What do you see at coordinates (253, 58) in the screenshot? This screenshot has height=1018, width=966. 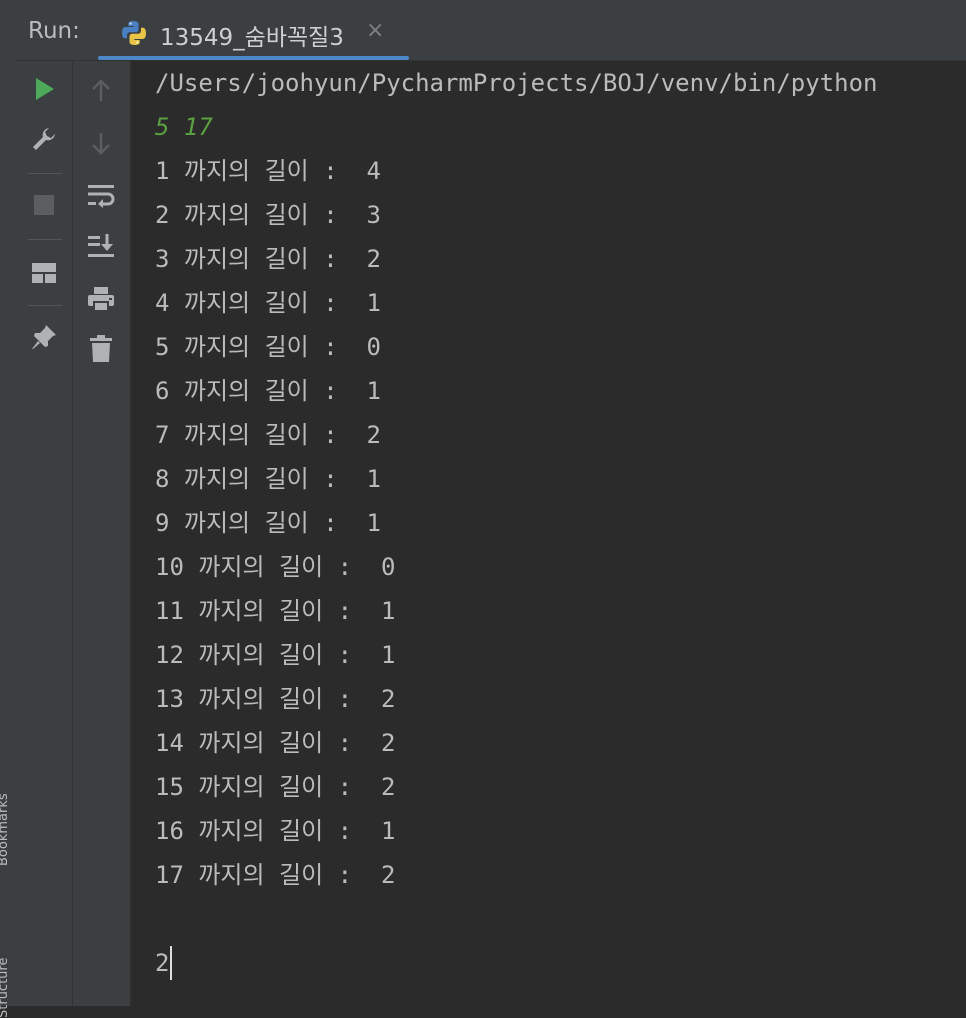 I see `tab-active-indicator` at bounding box center [253, 58].